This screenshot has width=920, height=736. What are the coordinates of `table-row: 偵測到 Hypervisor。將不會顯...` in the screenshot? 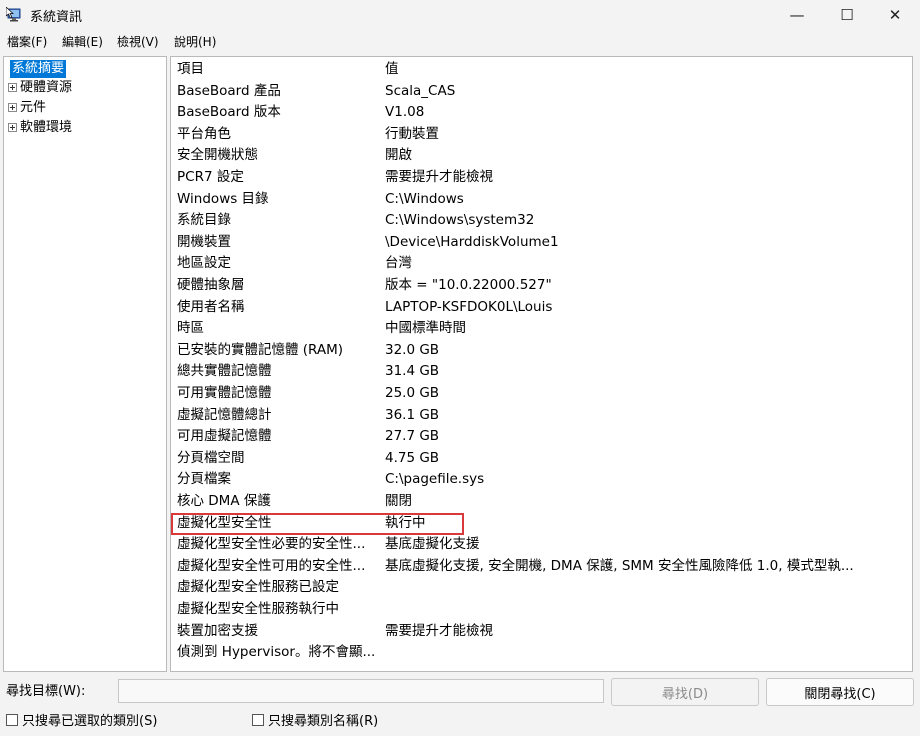 It's located at (542, 653).